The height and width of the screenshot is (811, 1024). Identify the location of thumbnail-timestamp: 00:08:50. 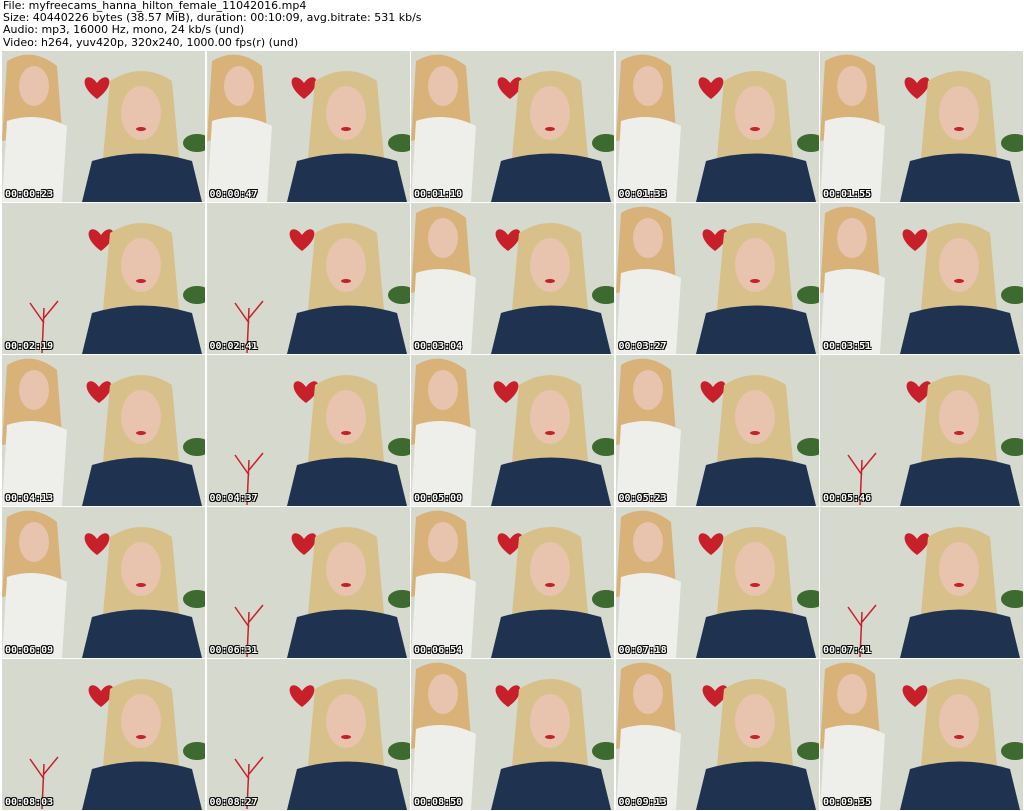
(438, 802).